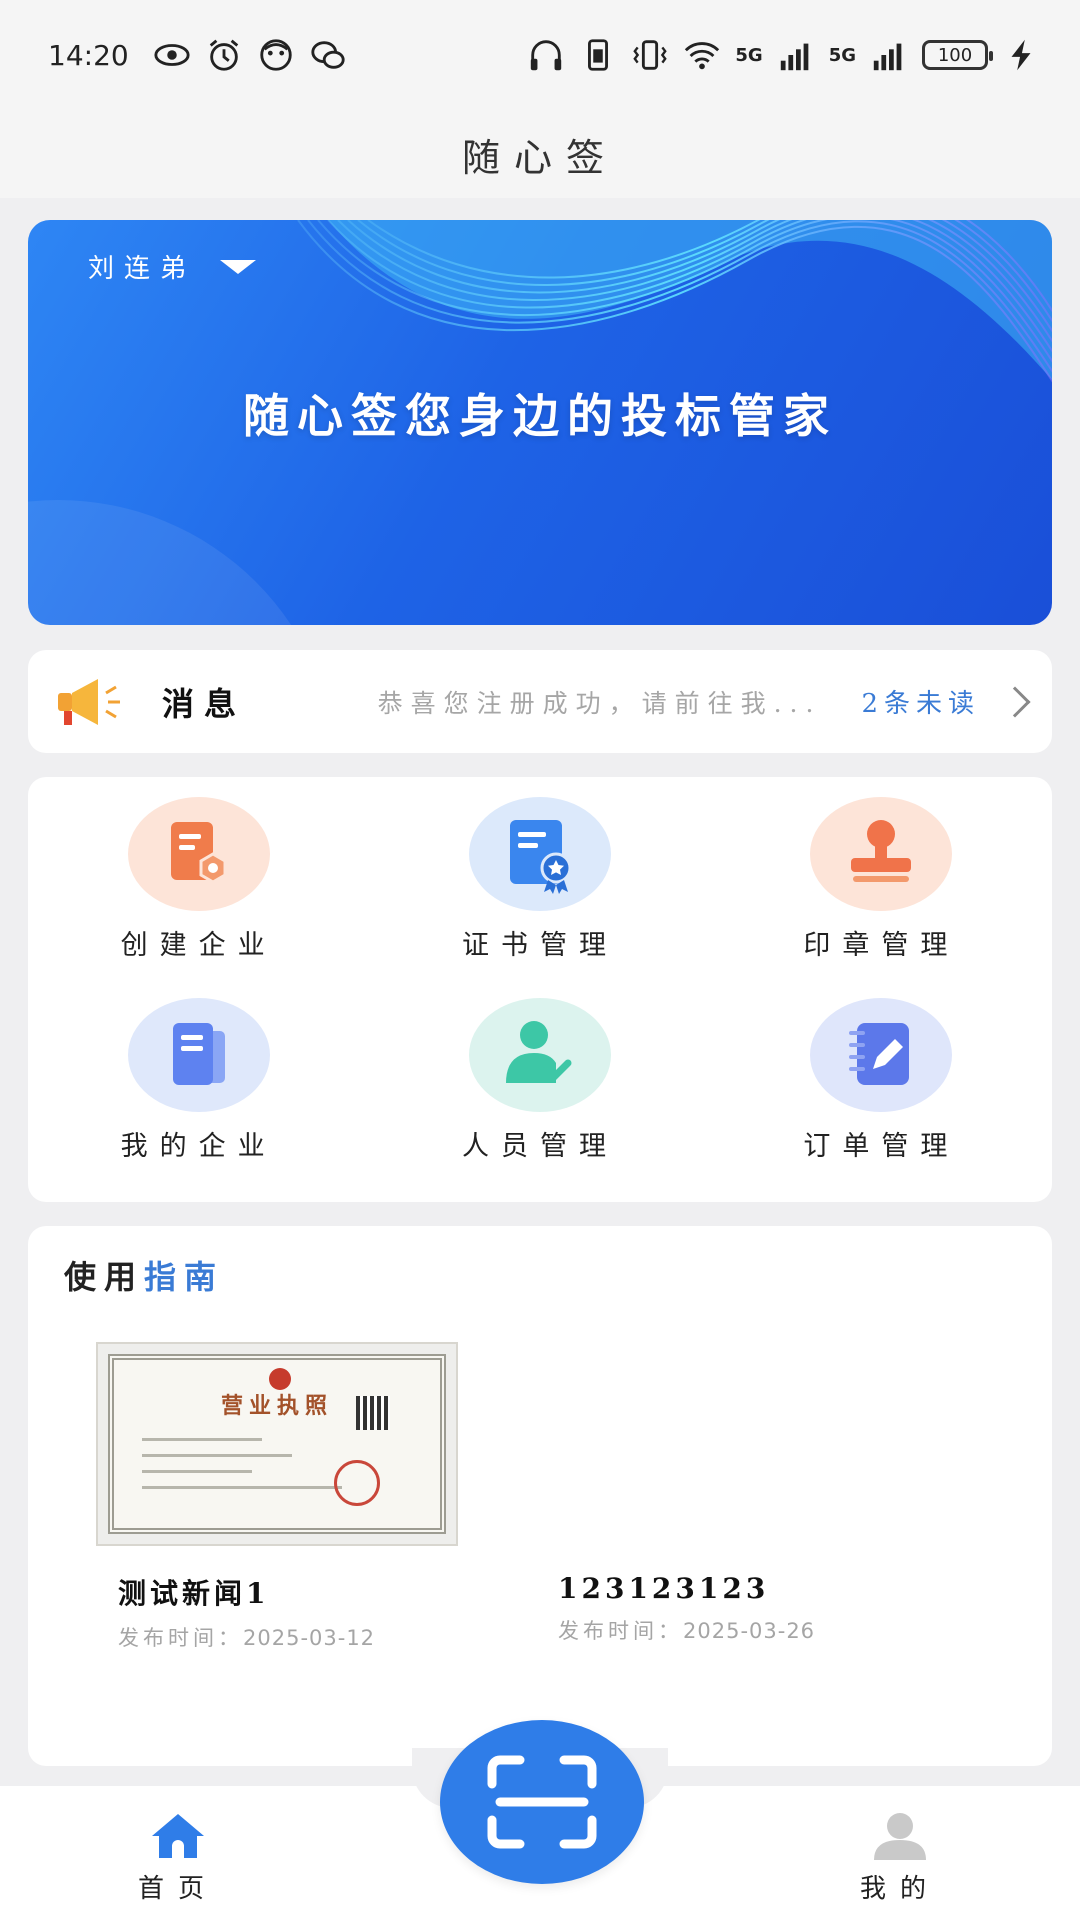  What do you see at coordinates (357, 1483) in the screenshot?
I see `red-stamp-icon` at bounding box center [357, 1483].